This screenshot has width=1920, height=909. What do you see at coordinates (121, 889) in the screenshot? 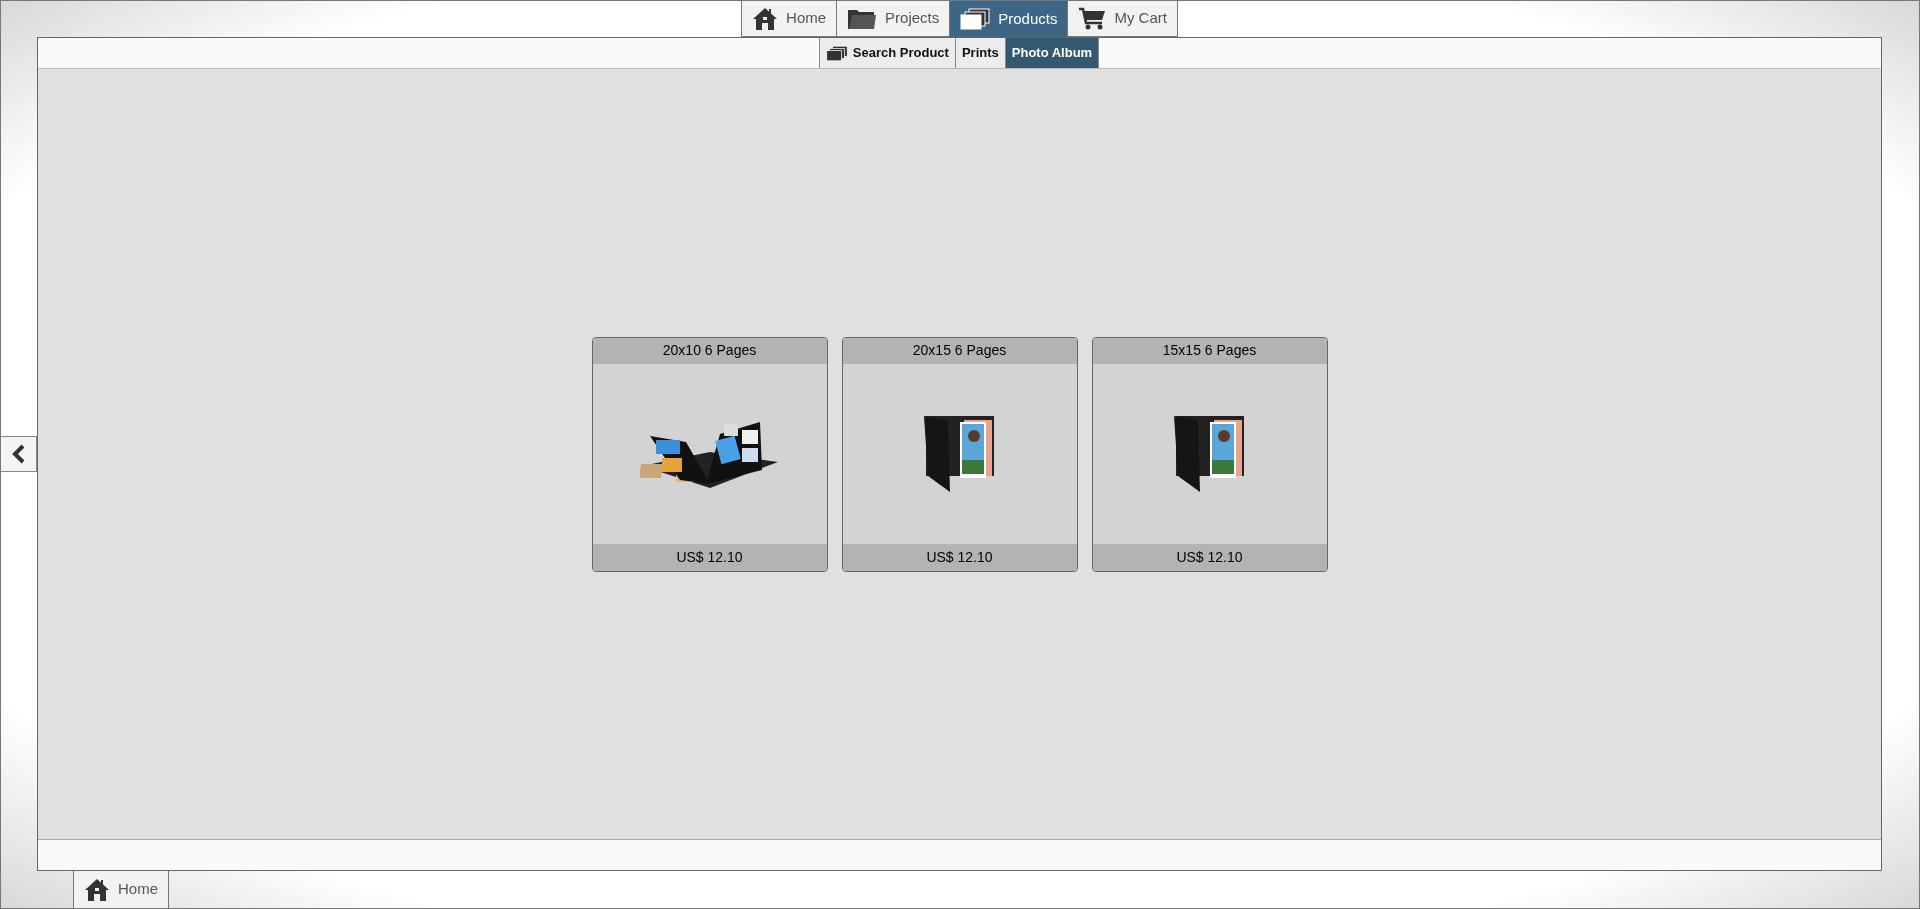
I see `home-tab: Home` at bounding box center [121, 889].